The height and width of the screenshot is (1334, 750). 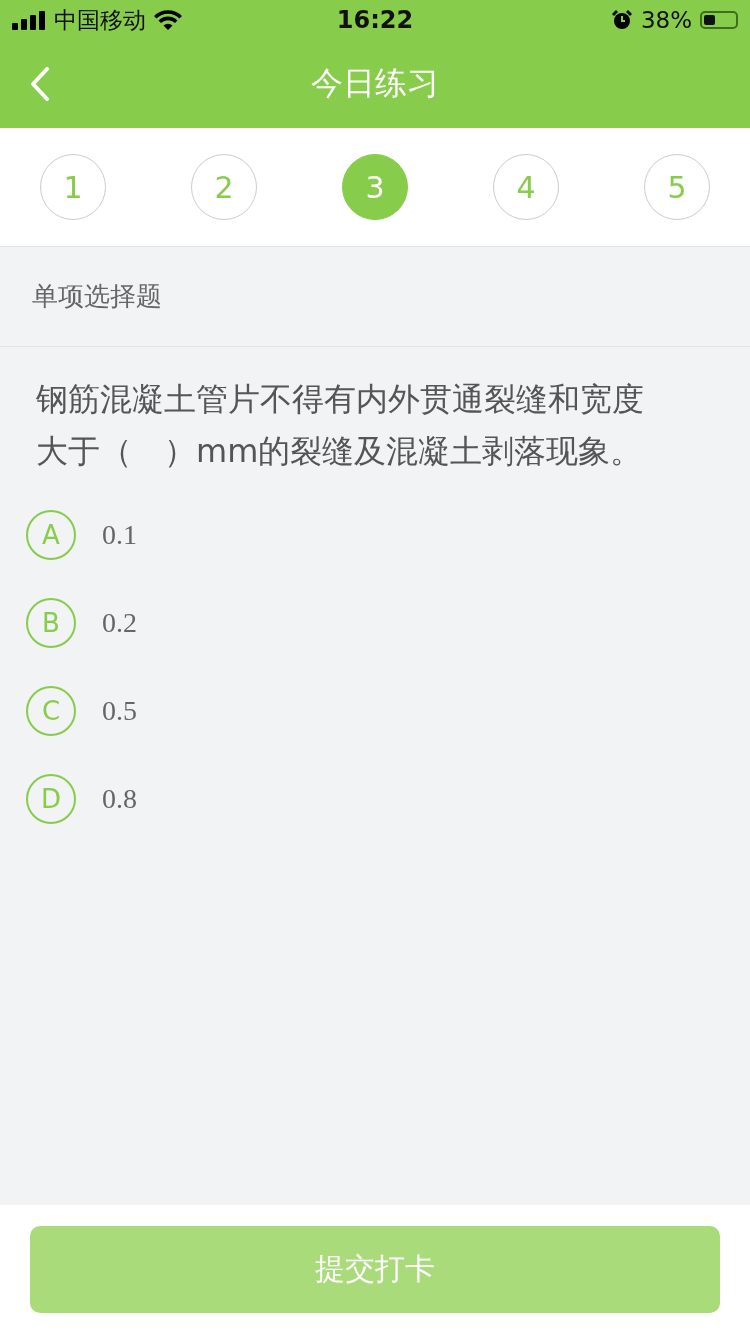 What do you see at coordinates (73, 187) in the screenshot?
I see `question-number-tab: 1` at bounding box center [73, 187].